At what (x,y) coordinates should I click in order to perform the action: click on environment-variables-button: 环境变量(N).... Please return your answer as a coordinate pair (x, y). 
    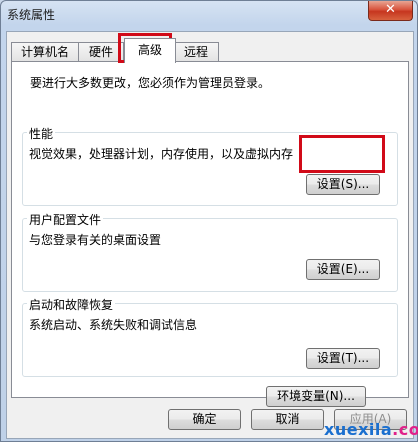
    Looking at the image, I should click on (316, 396).